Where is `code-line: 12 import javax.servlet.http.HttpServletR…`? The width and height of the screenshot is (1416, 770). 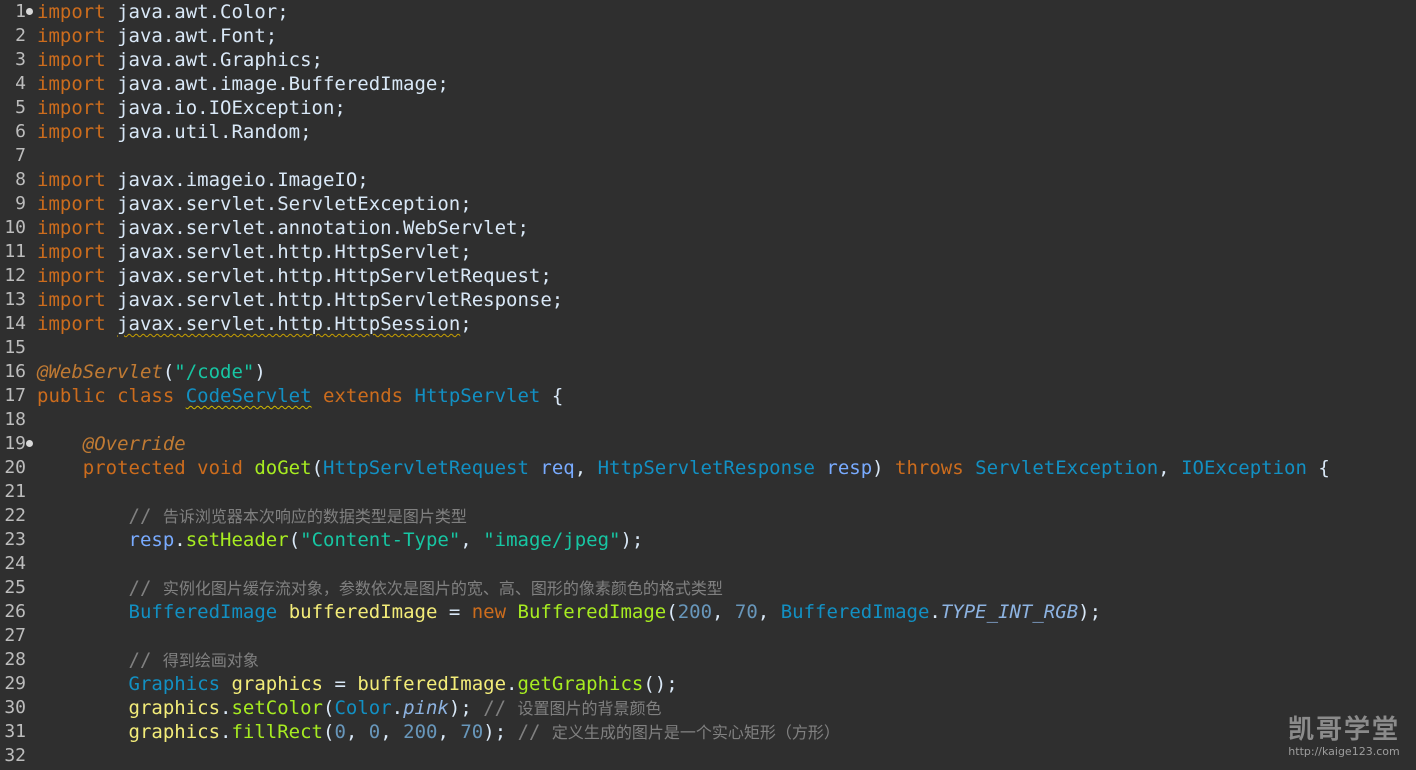
code-line: 12 import javax.servlet.http.HttpServletR… is located at coordinates (708, 276).